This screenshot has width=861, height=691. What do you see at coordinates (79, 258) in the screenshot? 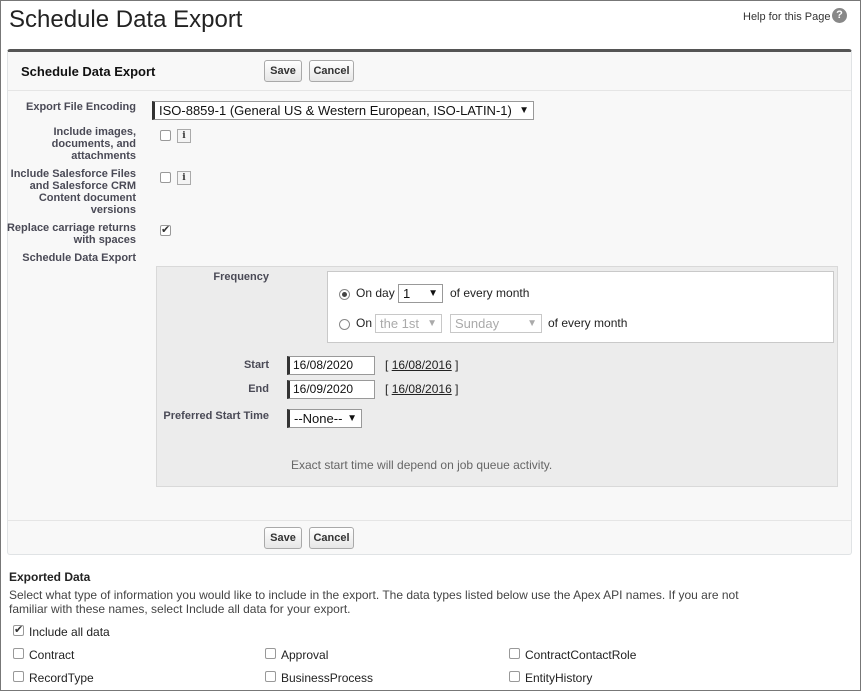
I see `schedule-label: Schedule Data Export` at bounding box center [79, 258].